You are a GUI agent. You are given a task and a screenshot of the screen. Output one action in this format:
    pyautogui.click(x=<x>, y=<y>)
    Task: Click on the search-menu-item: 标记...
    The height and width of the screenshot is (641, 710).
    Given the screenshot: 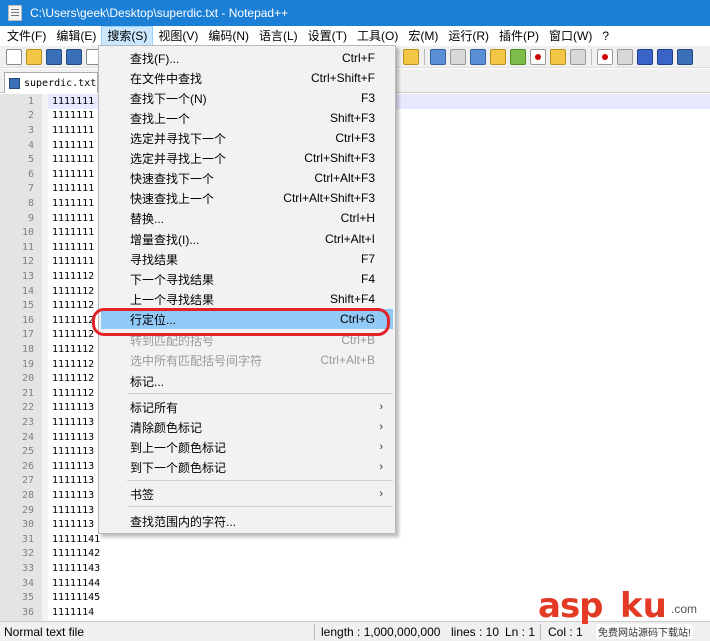 What is the action you would take?
    pyautogui.click(x=247, y=381)
    